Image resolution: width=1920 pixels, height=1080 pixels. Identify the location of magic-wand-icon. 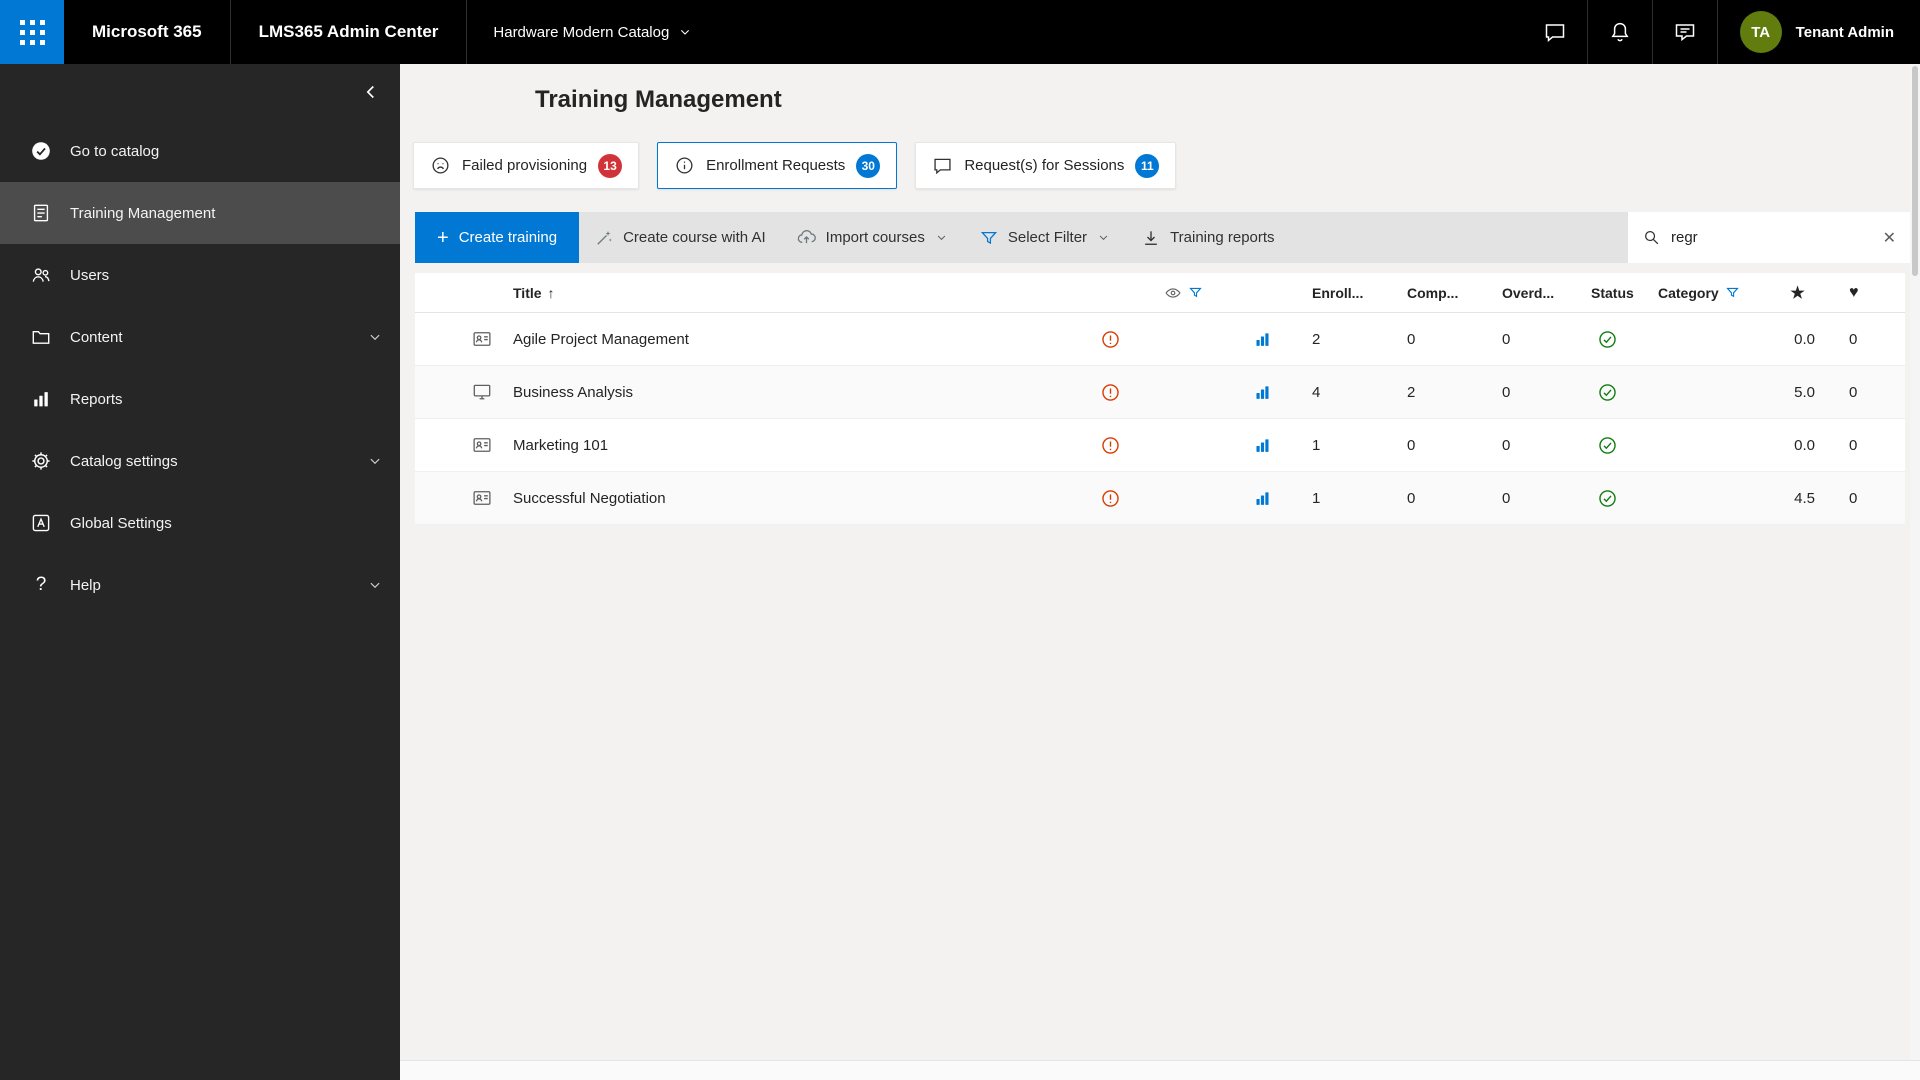
(604, 238).